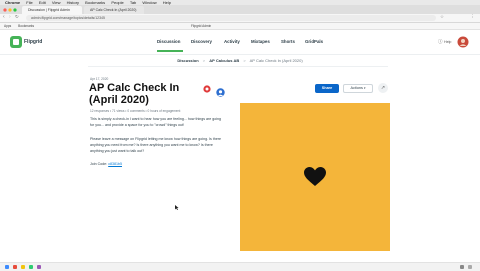 This screenshot has width=480, height=271. I want to click on actions-label: Actions, so click(356, 88).